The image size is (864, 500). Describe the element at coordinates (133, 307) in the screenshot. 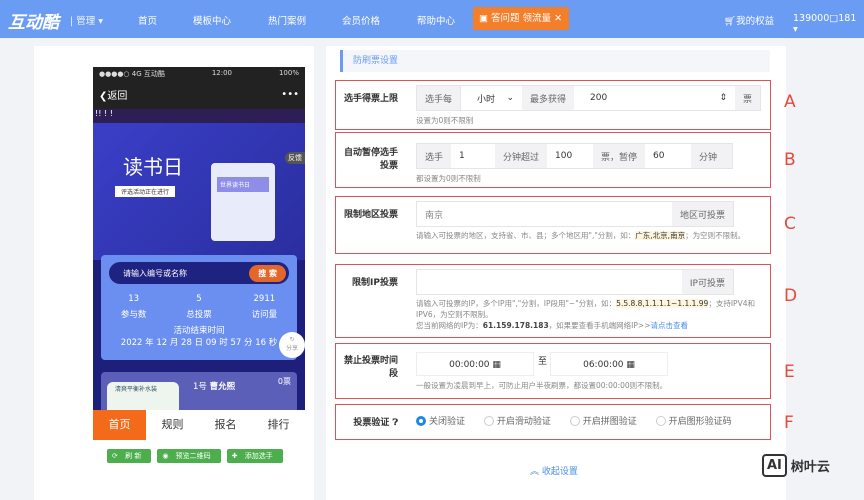

I see `stat-participants: 13 参与数` at that location.